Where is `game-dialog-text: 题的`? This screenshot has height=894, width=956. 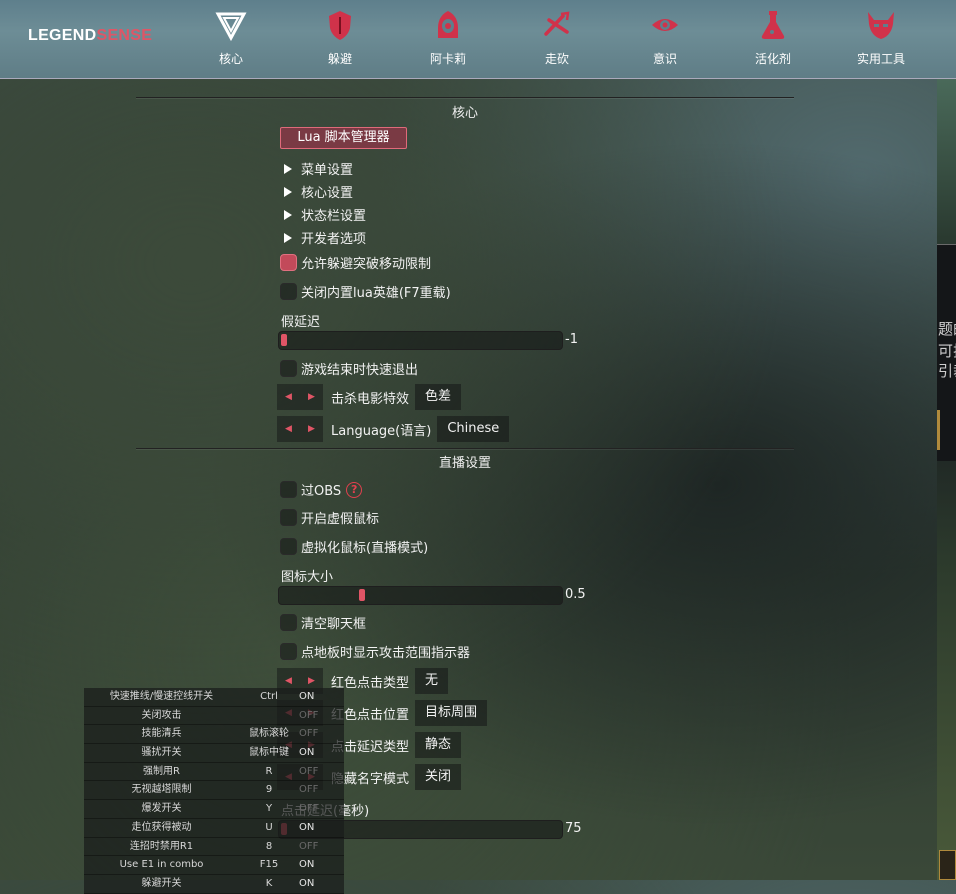 game-dialog-text: 题的 is located at coordinates (947, 329).